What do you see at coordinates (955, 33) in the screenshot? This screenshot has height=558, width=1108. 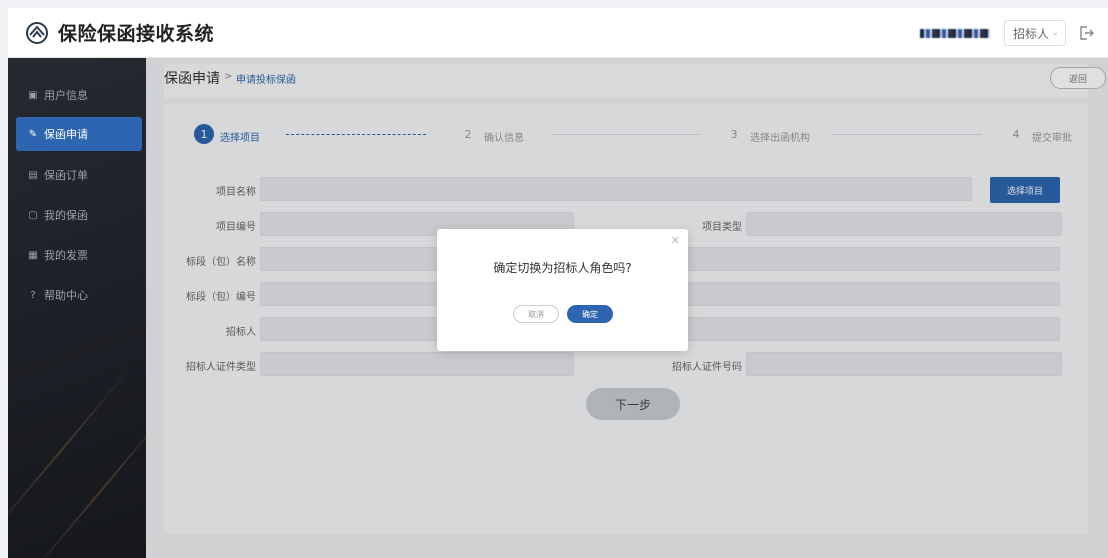 I see `username-redacted` at bounding box center [955, 33].